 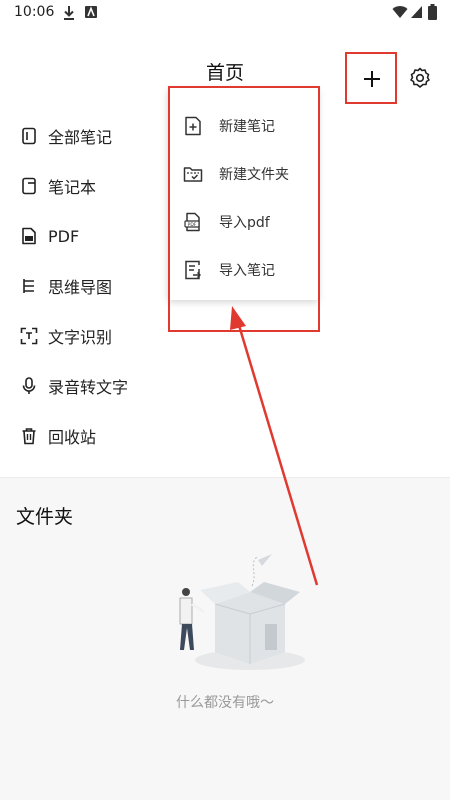 I want to click on sidebar-item-label: 文字识别, so click(x=80, y=337).